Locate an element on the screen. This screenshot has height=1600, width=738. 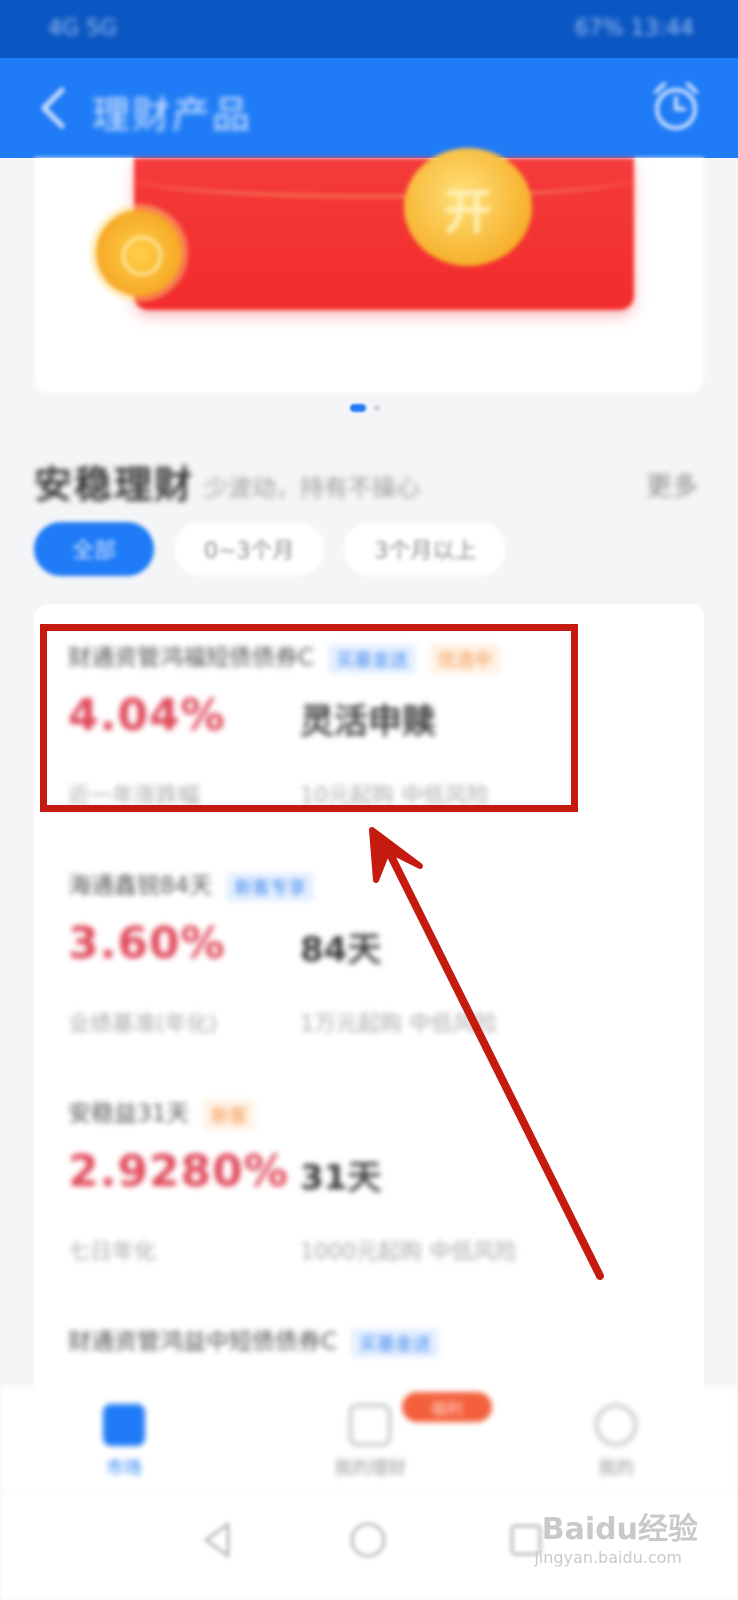
product-name-text: 安稳益31天 is located at coordinates (129, 1114).